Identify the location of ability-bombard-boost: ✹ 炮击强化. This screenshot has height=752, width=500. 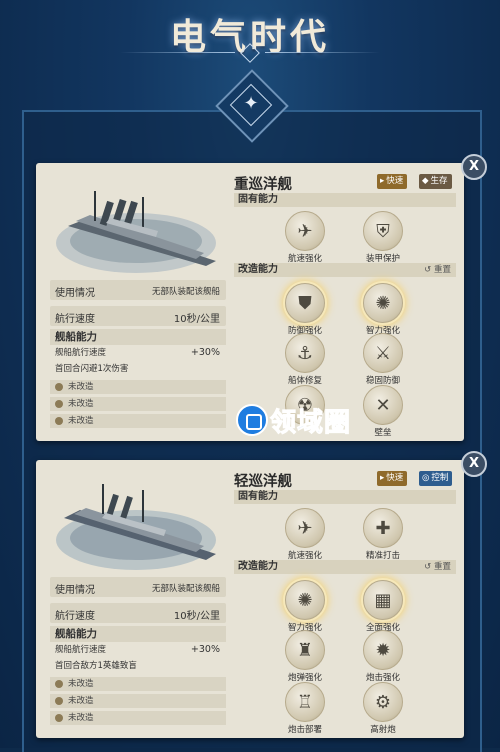
(383, 656).